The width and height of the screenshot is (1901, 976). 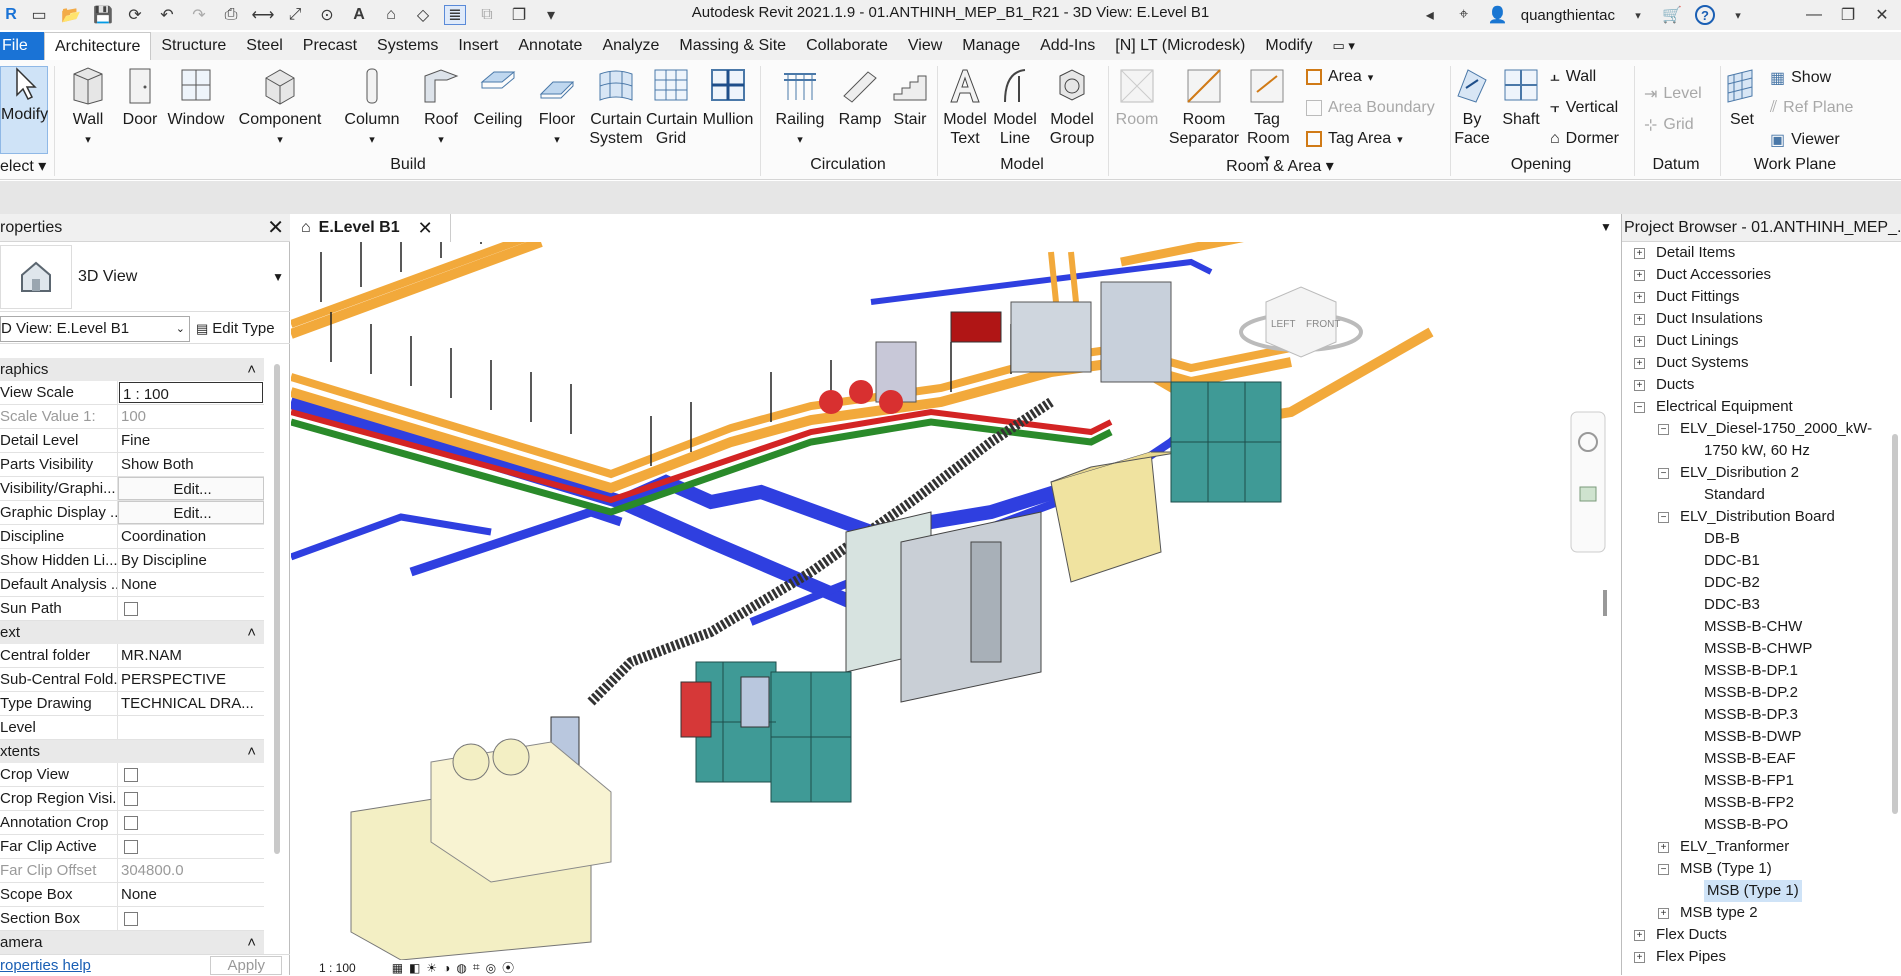 What do you see at coordinates (1757, 451) in the screenshot?
I see `browser-node: 1750 kW, 60 Hz` at bounding box center [1757, 451].